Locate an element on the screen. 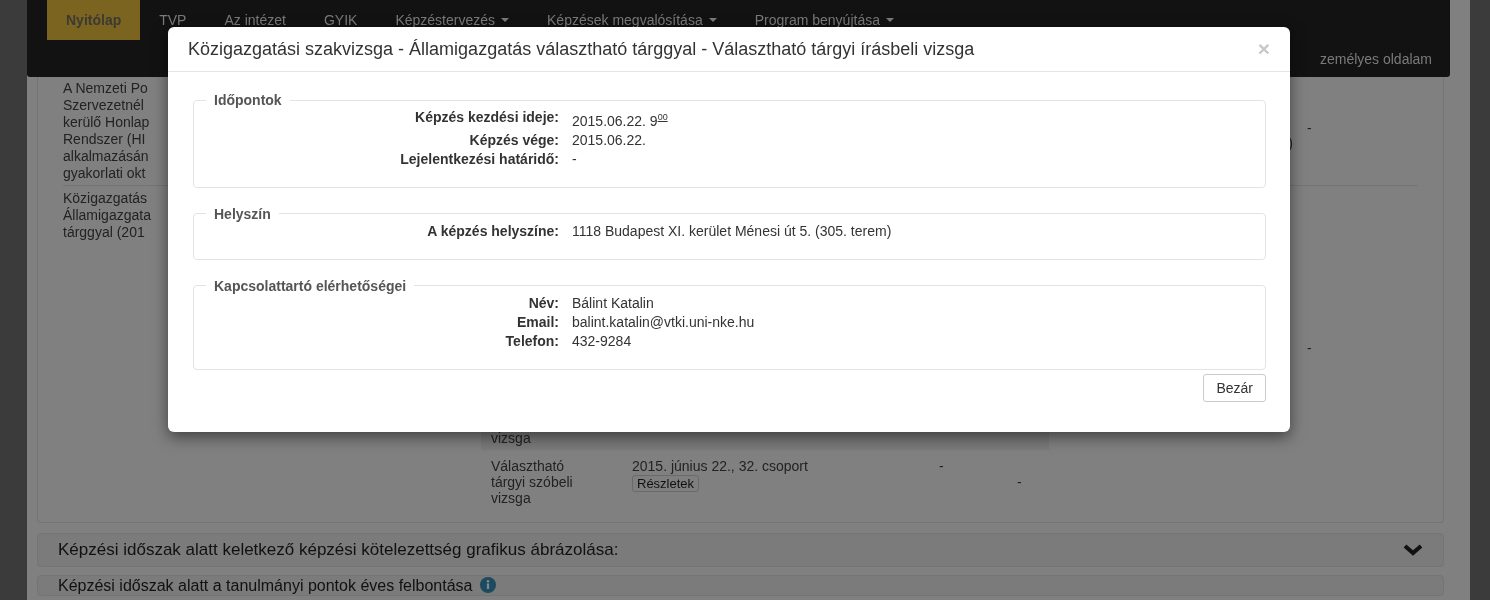  profile-link: zemélyes oldalam is located at coordinates (1375, 58).